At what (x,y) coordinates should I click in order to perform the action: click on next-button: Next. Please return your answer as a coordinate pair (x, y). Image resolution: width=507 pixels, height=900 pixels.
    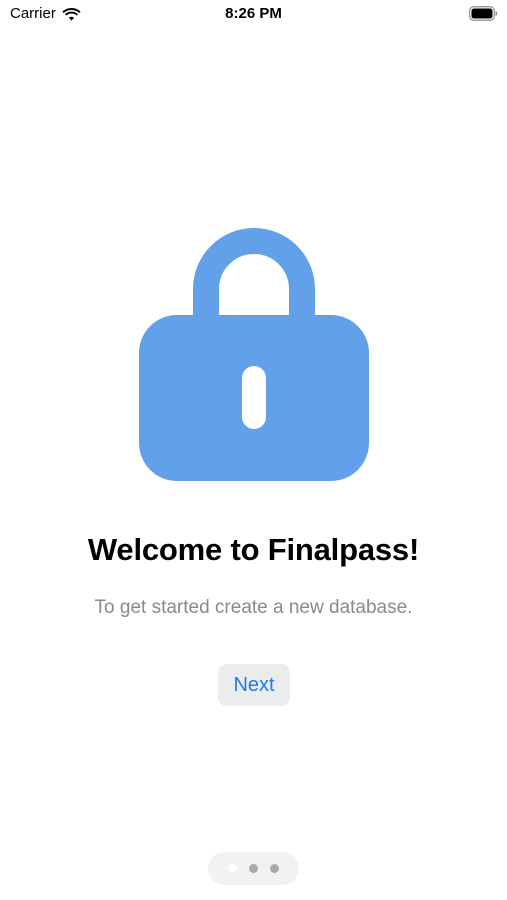
    Looking at the image, I should click on (254, 685).